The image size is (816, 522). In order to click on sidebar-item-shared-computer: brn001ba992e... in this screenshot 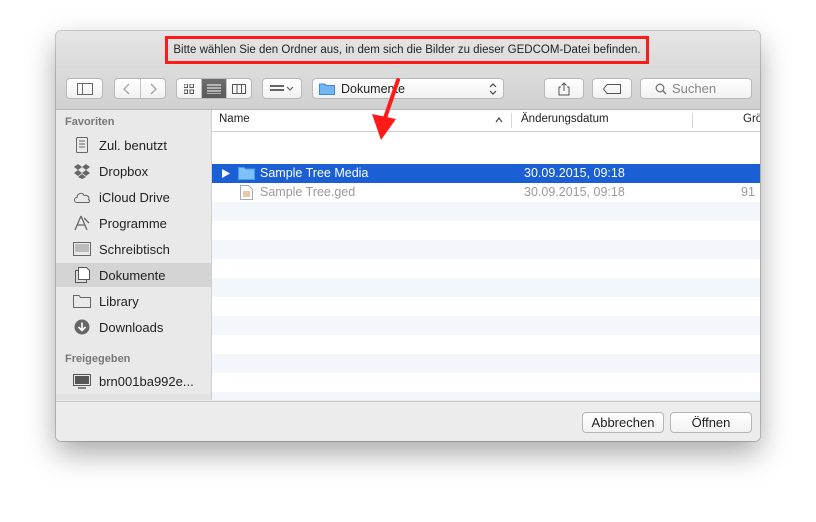, I will do `click(133, 381)`.